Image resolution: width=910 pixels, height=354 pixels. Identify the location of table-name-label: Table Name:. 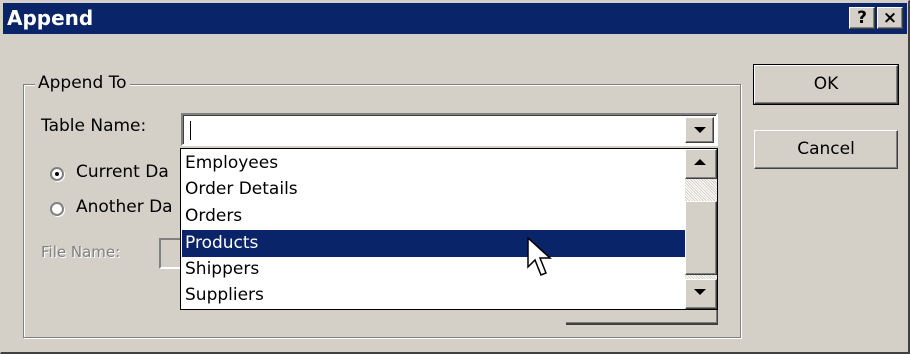
(94, 126).